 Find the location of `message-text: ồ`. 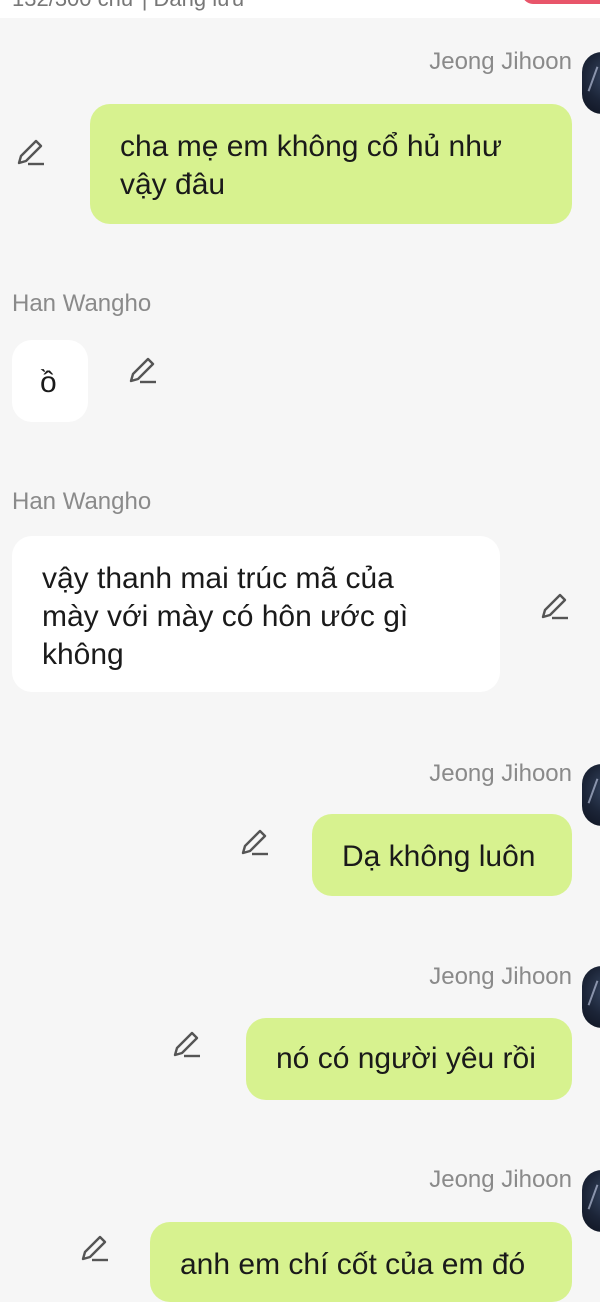

message-text: ồ is located at coordinates (48, 382).